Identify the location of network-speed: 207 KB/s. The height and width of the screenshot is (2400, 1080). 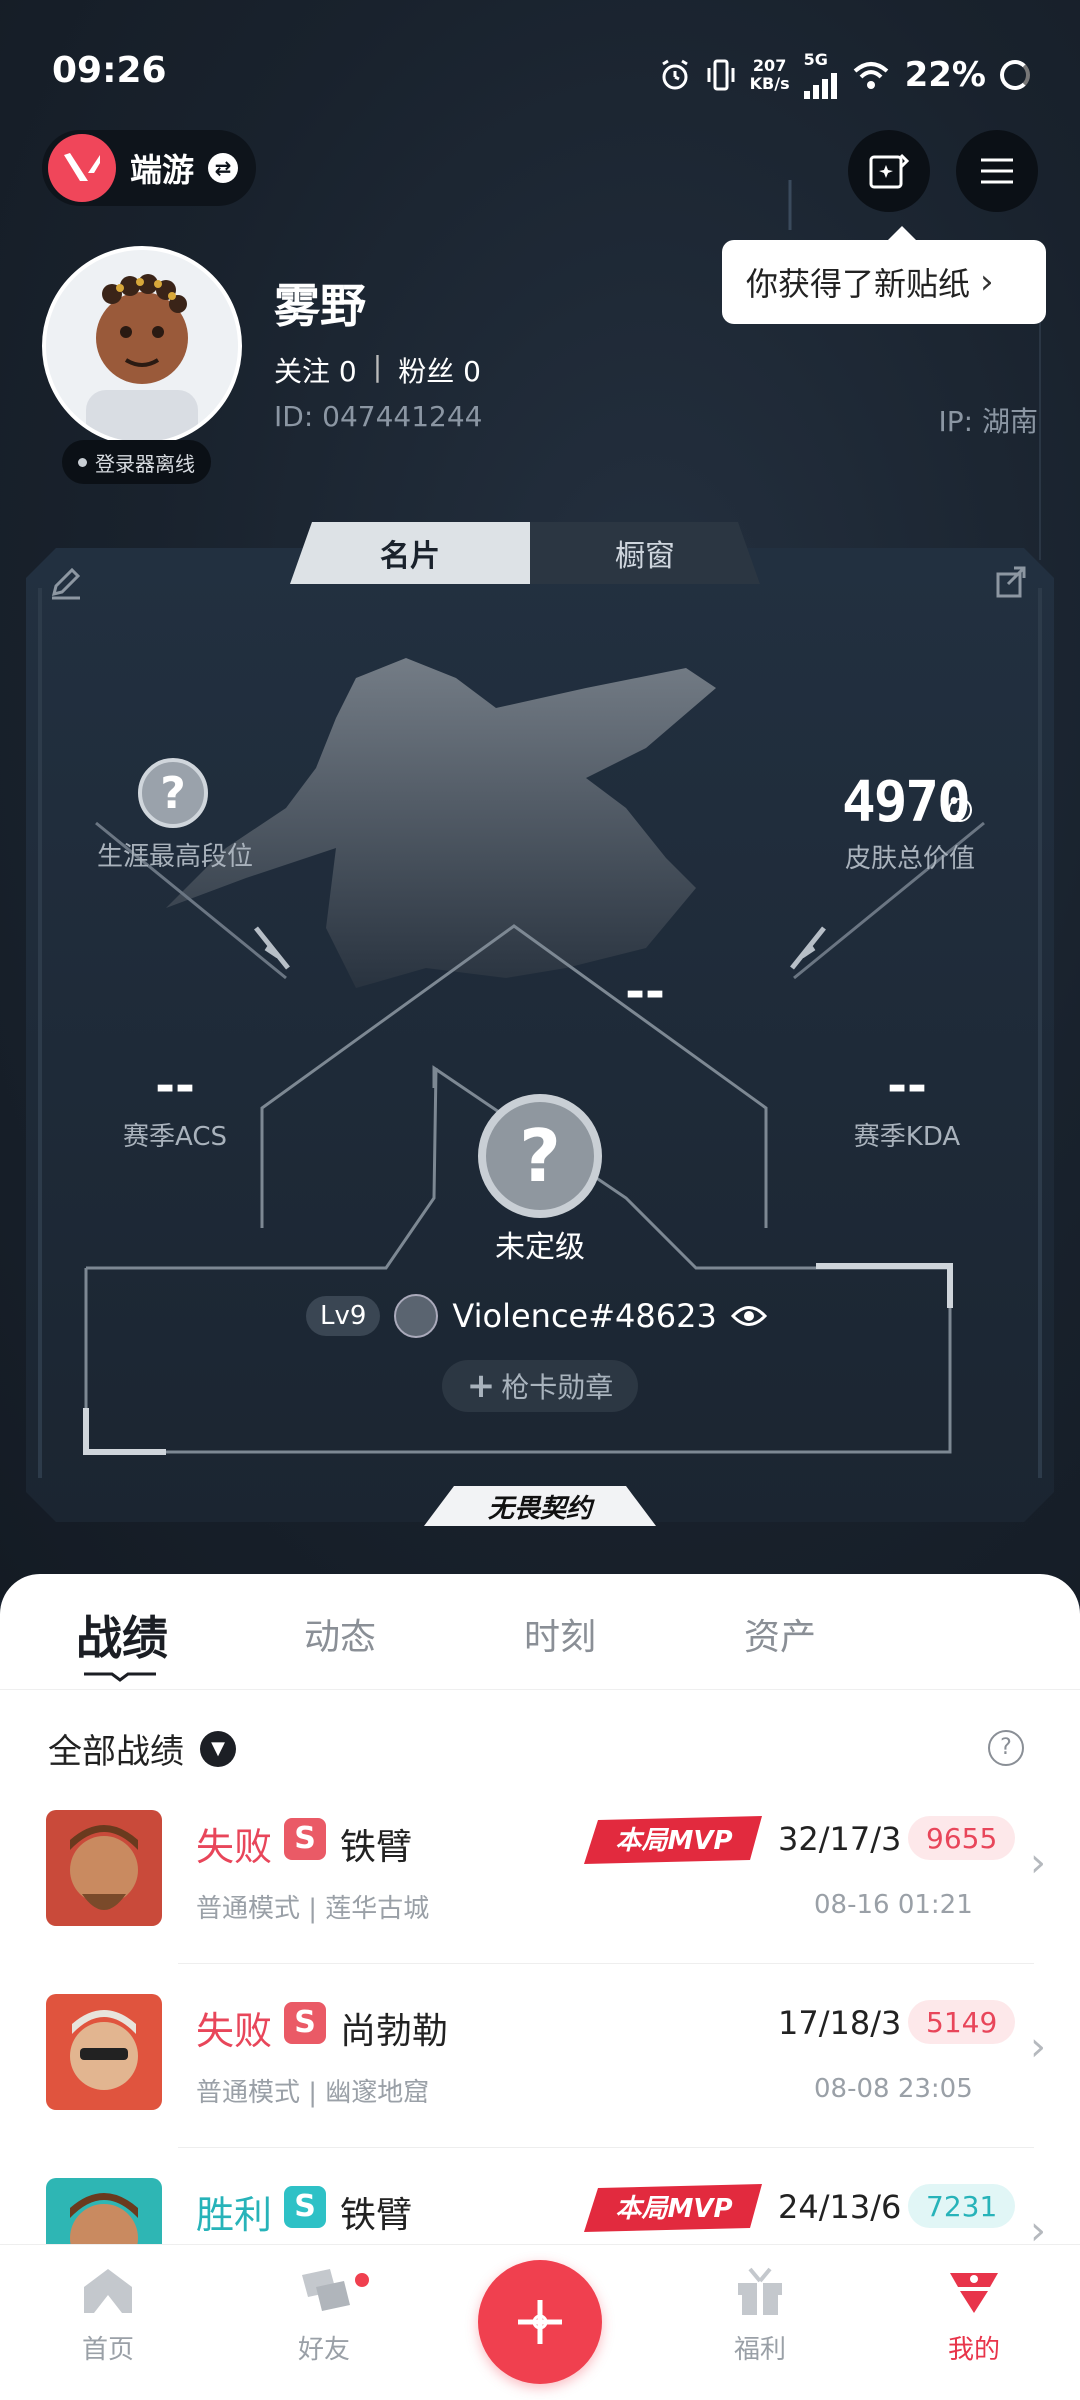
(769, 74).